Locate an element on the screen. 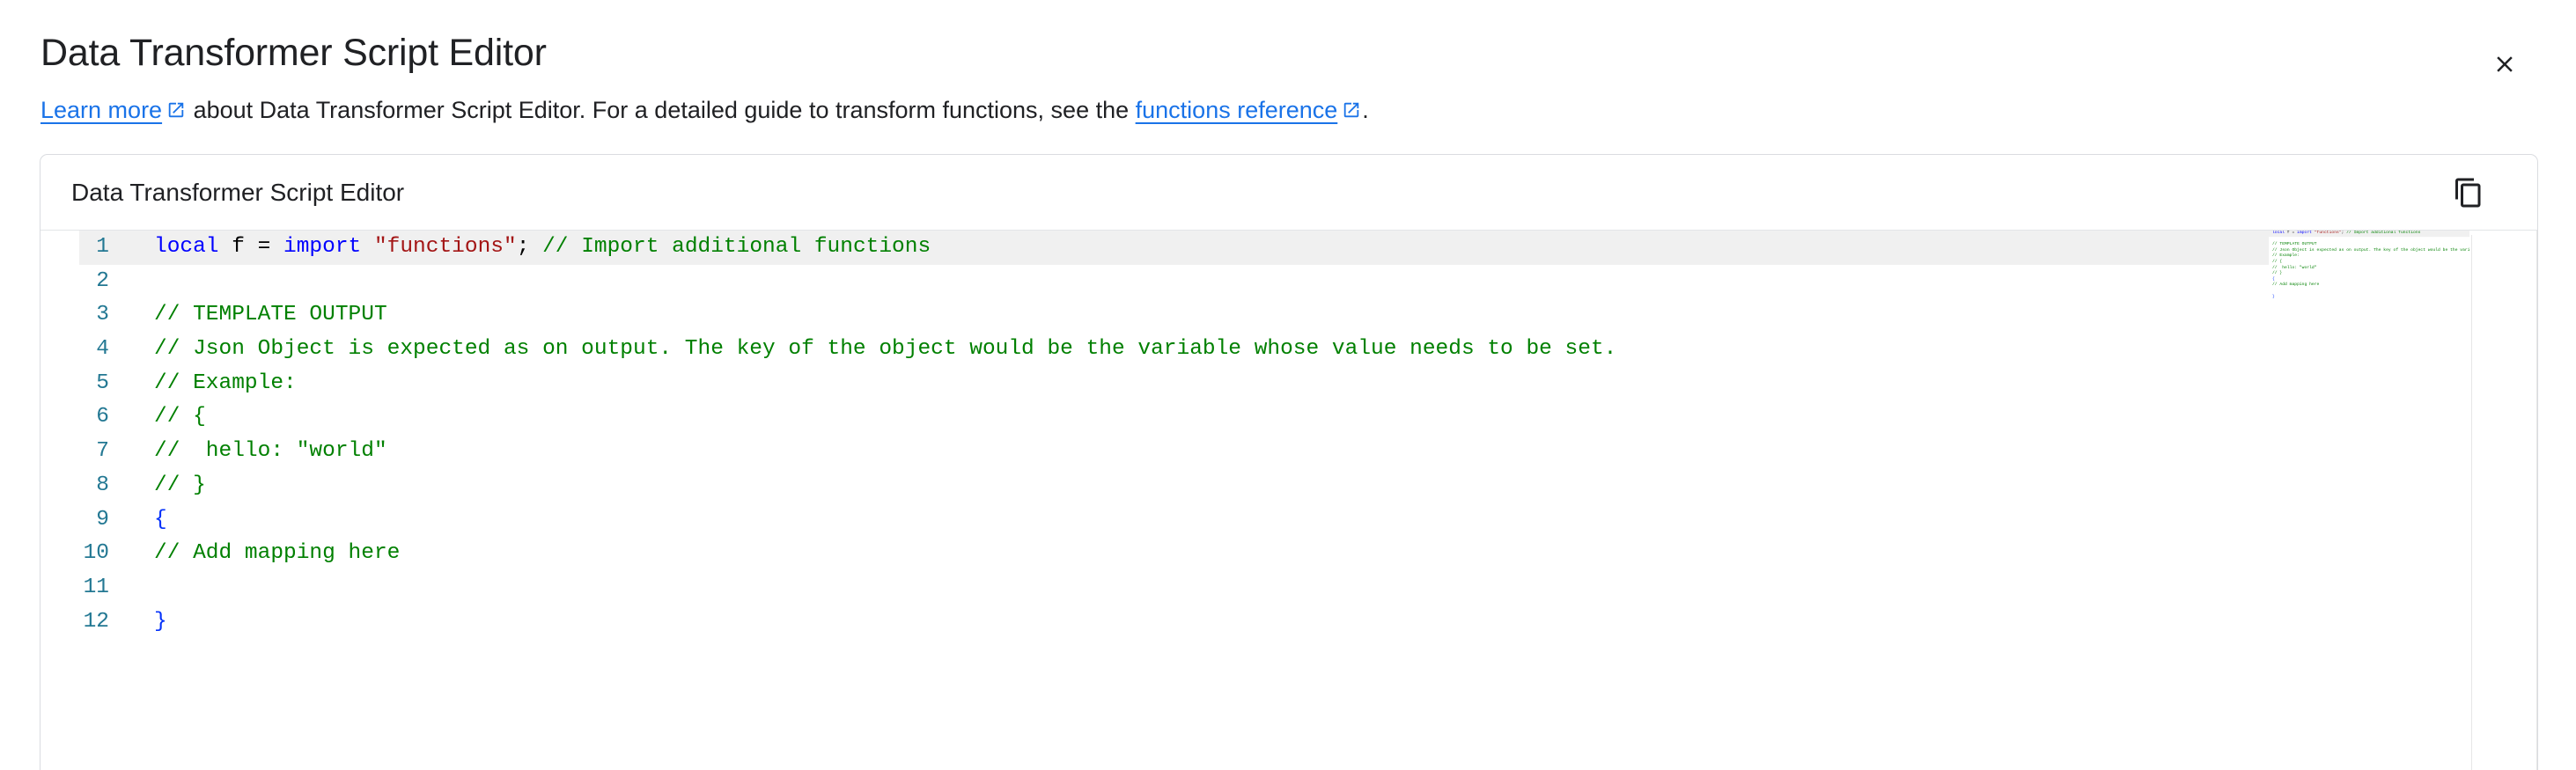 This screenshot has width=2576, height=770. minimap-divider is located at coordinates (2471, 503).